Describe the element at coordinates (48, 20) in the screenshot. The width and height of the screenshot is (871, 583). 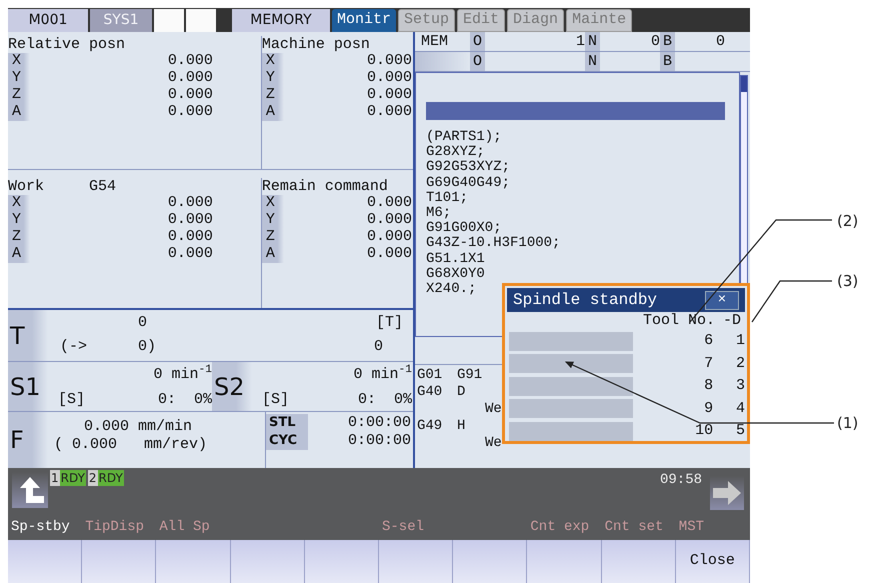
I see `header-cell: M001` at that location.